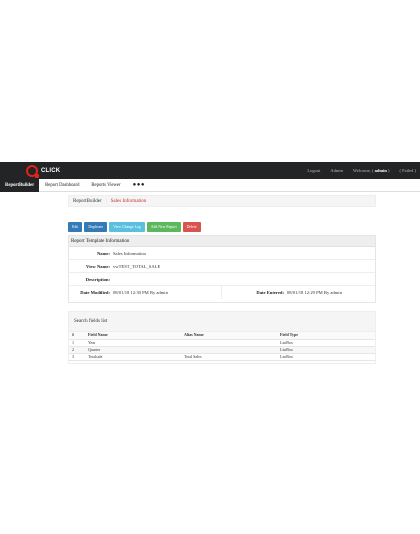  Describe the element at coordinates (77, 336) in the screenshot. I see `col-header-index: #` at that location.